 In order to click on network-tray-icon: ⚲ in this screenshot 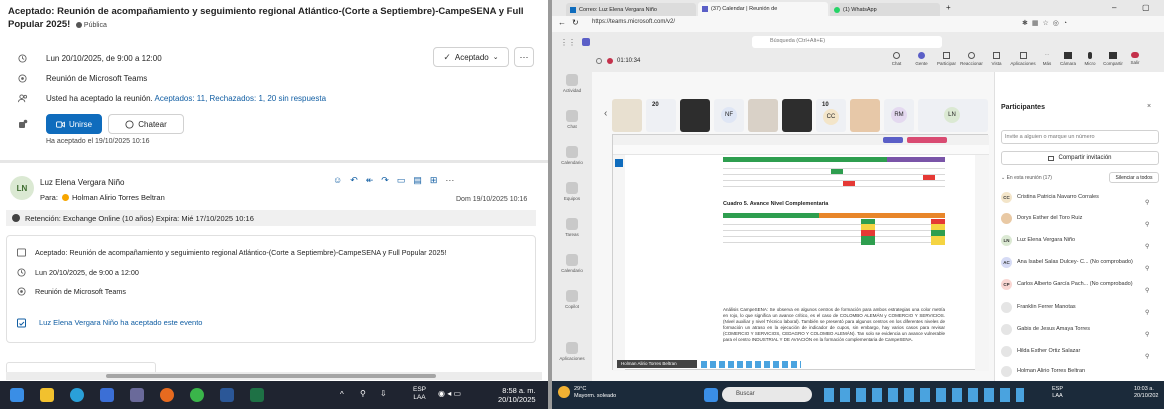, I will do `click(363, 393)`.